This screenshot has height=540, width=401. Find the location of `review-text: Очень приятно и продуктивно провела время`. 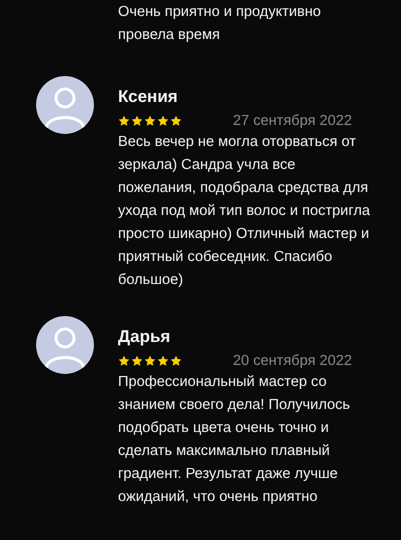

review-text: Очень приятно и продуктивно провела время is located at coordinates (220, 24).